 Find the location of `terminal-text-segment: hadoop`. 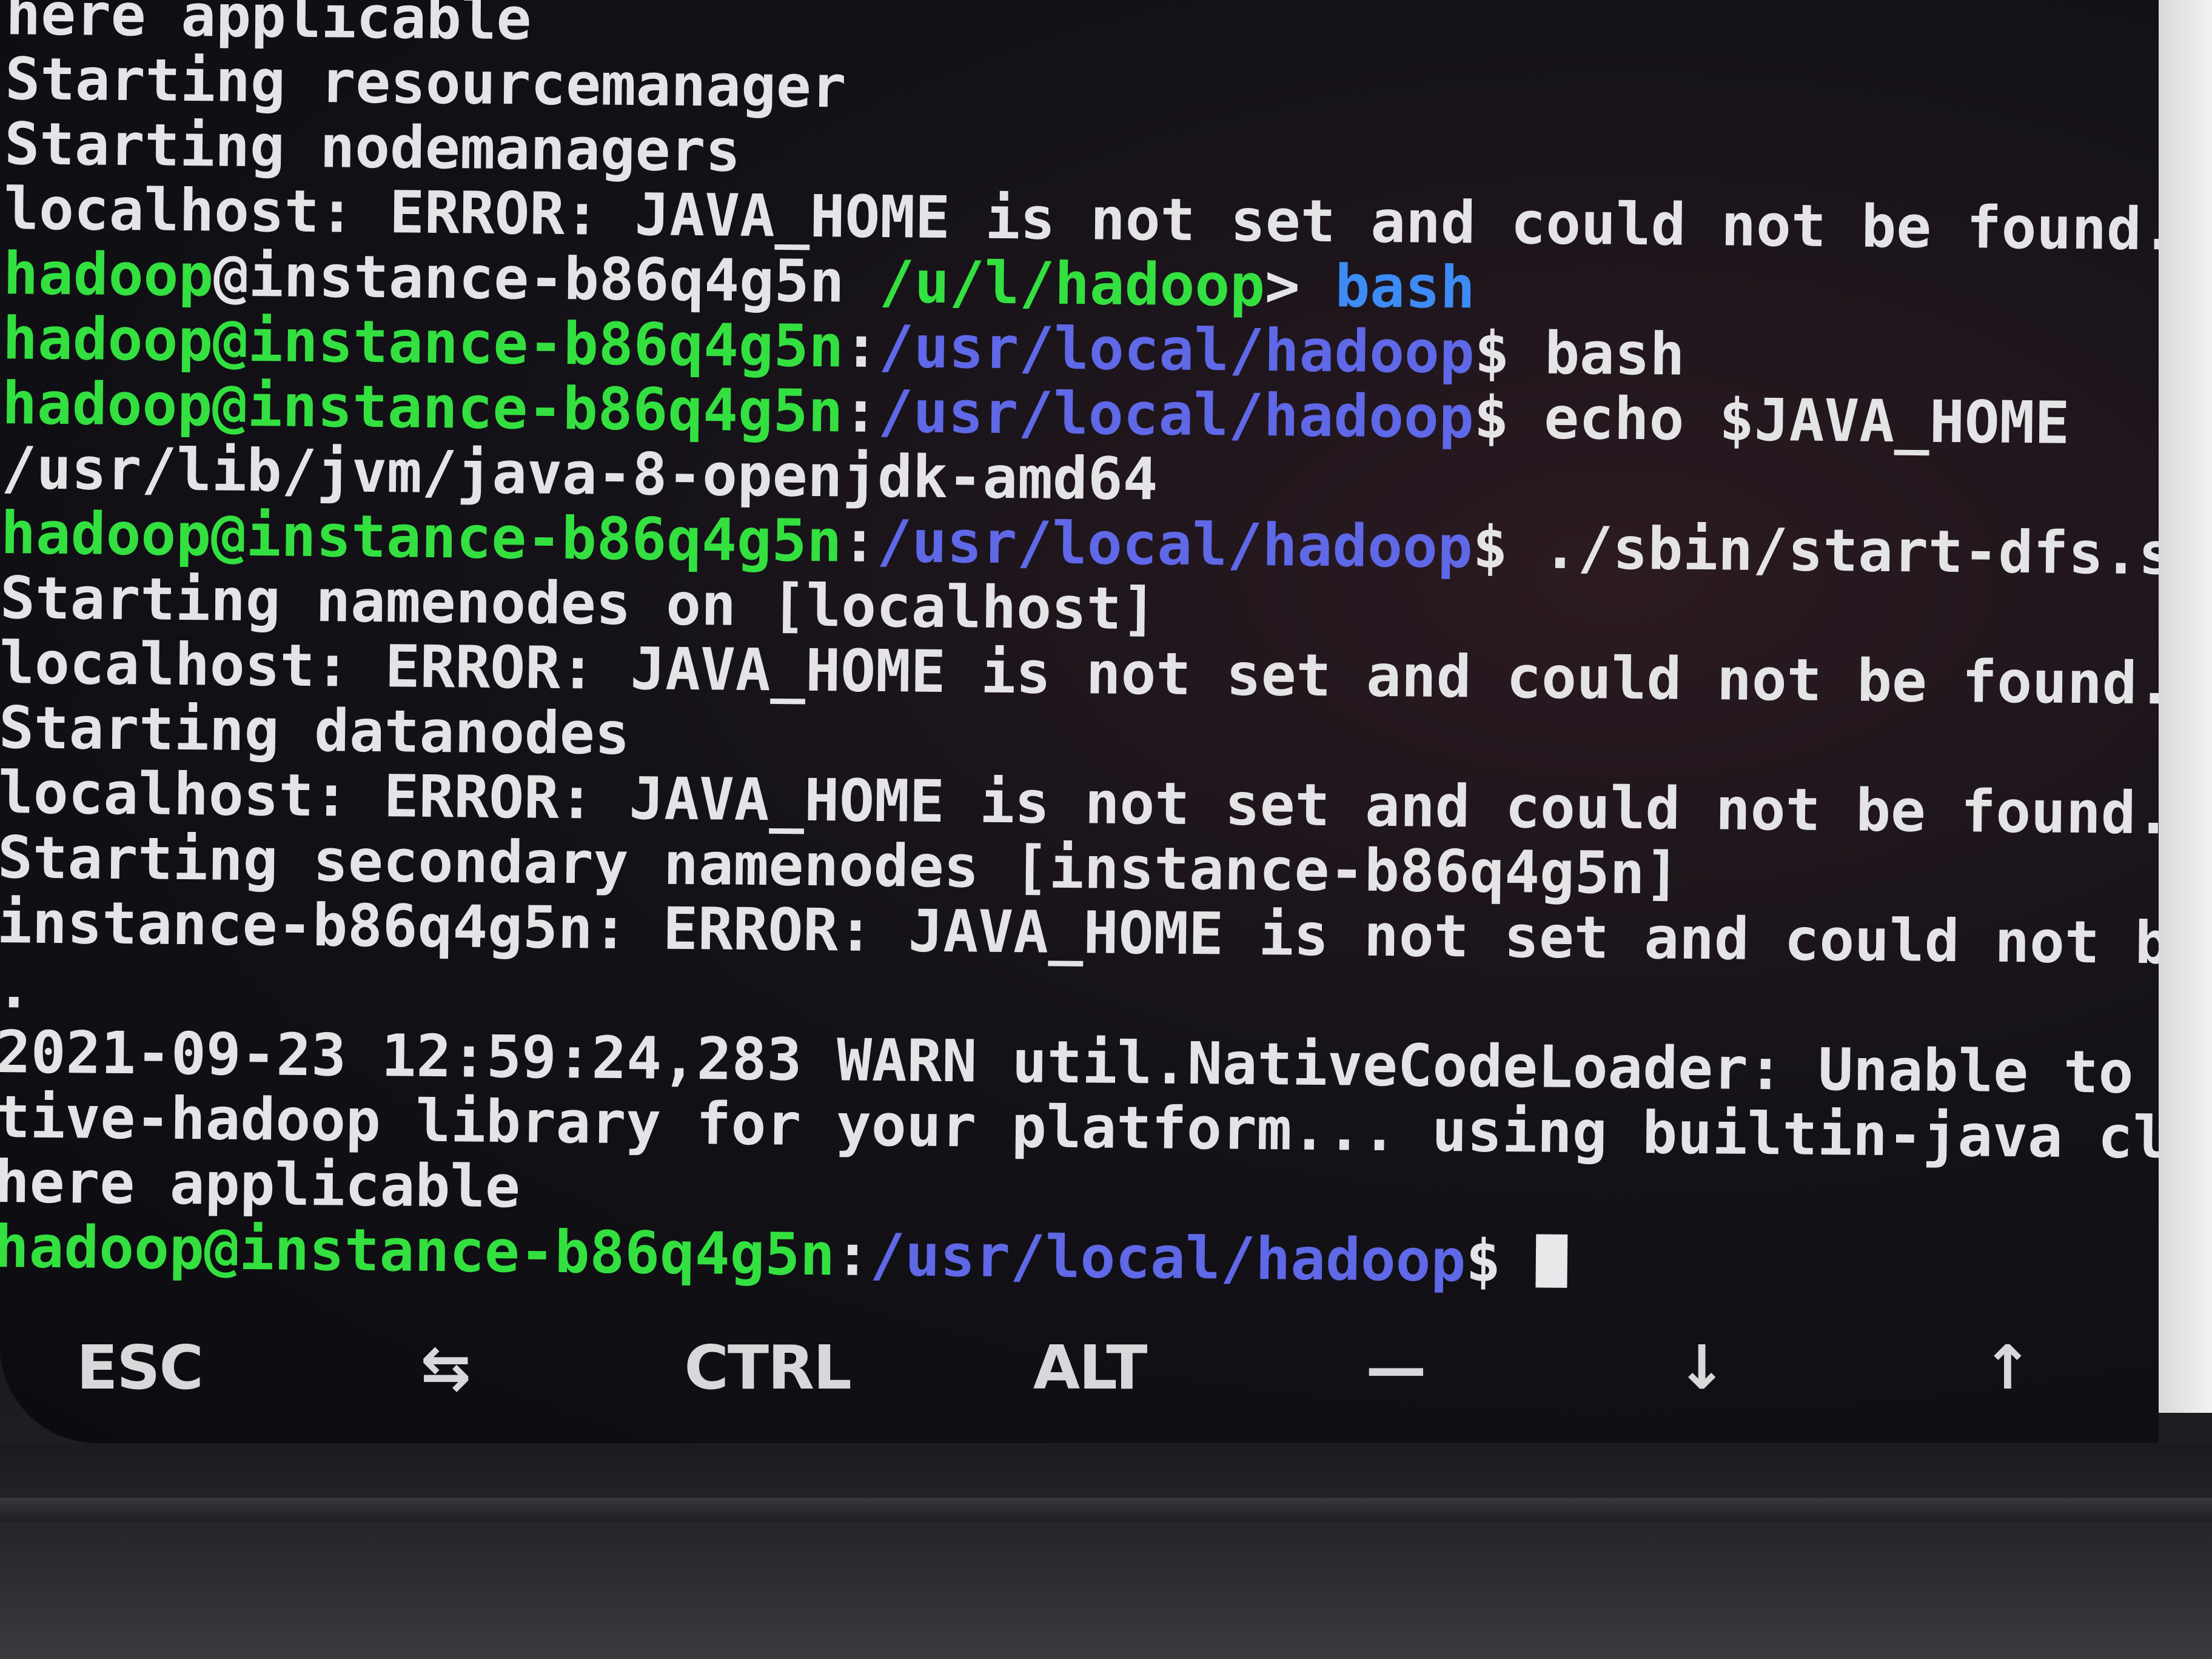

terminal-text-segment: hadoop is located at coordinates (108, 275).